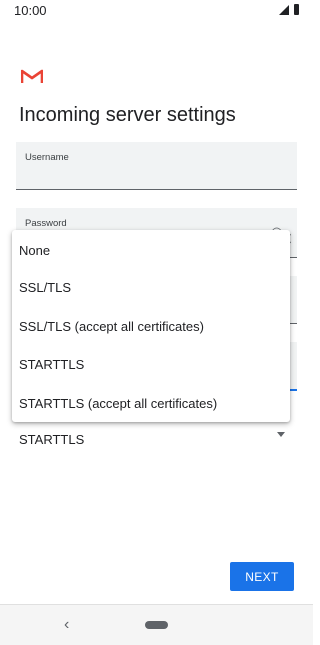 The image size is (320, 645). What do you see at coordinates (66, 625) in the screenshot?
I see `back-icon: ‹` at bounding box center [66, 625].